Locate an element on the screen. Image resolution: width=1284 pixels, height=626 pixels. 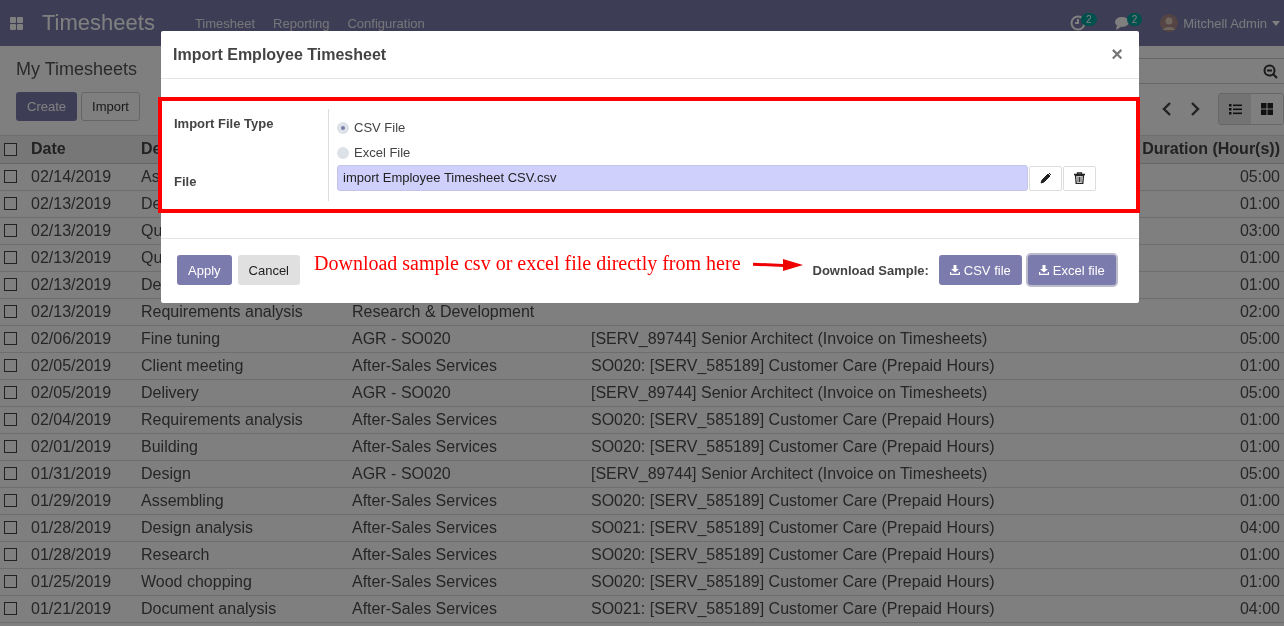
caret-icon is located at coordinates (1276, 23).